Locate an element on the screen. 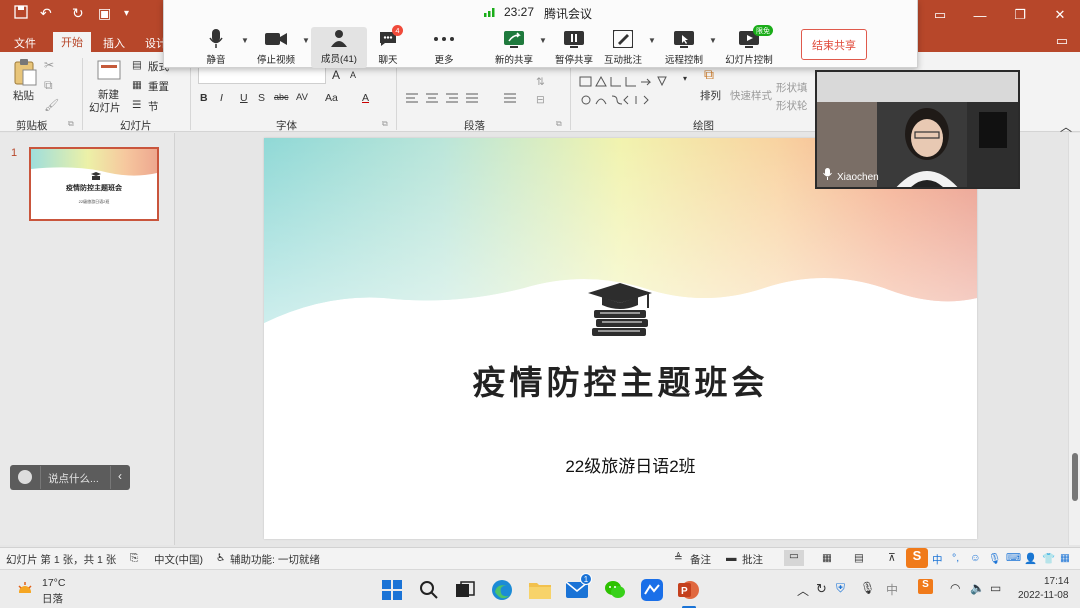  mail-icon: 1 is located at coordinates (578, 588).